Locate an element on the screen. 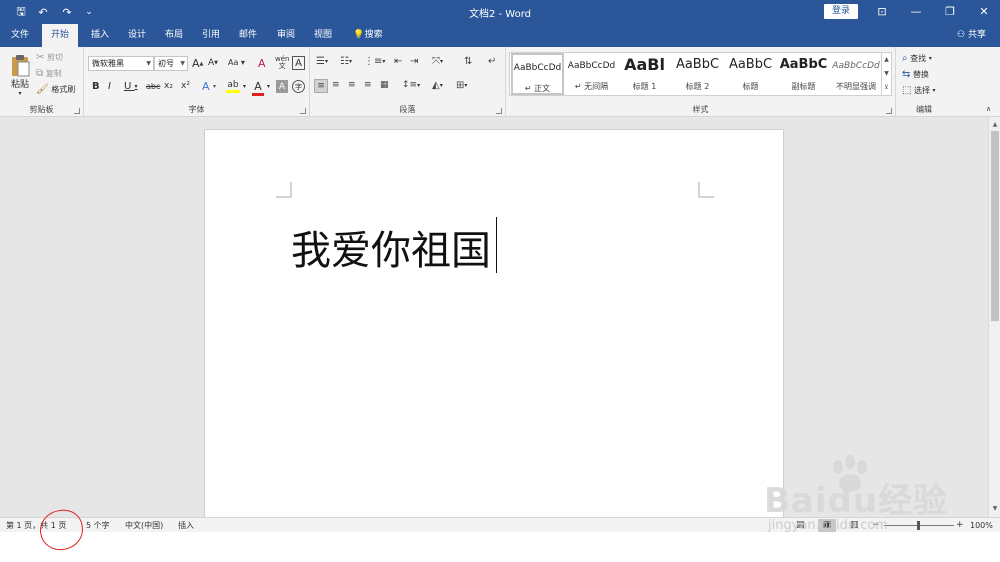  text-effects-button: A ▾ is located at coordinates (209, 86).